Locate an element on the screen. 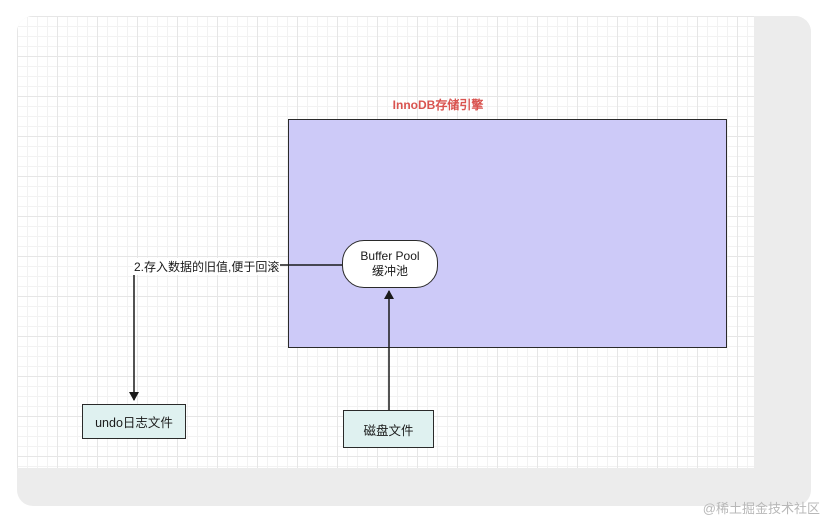 The width and height of the screenshot is (828, 521). buffer-pool-node: Buffer Pool 缓冲池 is located at coordinates (390, 264).